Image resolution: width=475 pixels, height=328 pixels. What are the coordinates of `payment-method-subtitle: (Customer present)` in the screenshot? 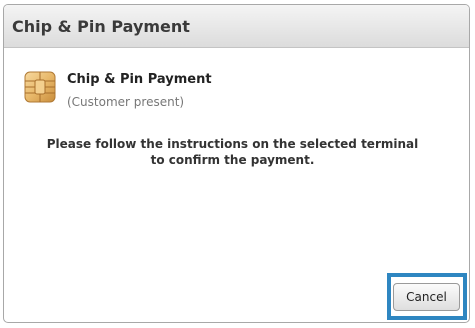 It's located at (126, 102).